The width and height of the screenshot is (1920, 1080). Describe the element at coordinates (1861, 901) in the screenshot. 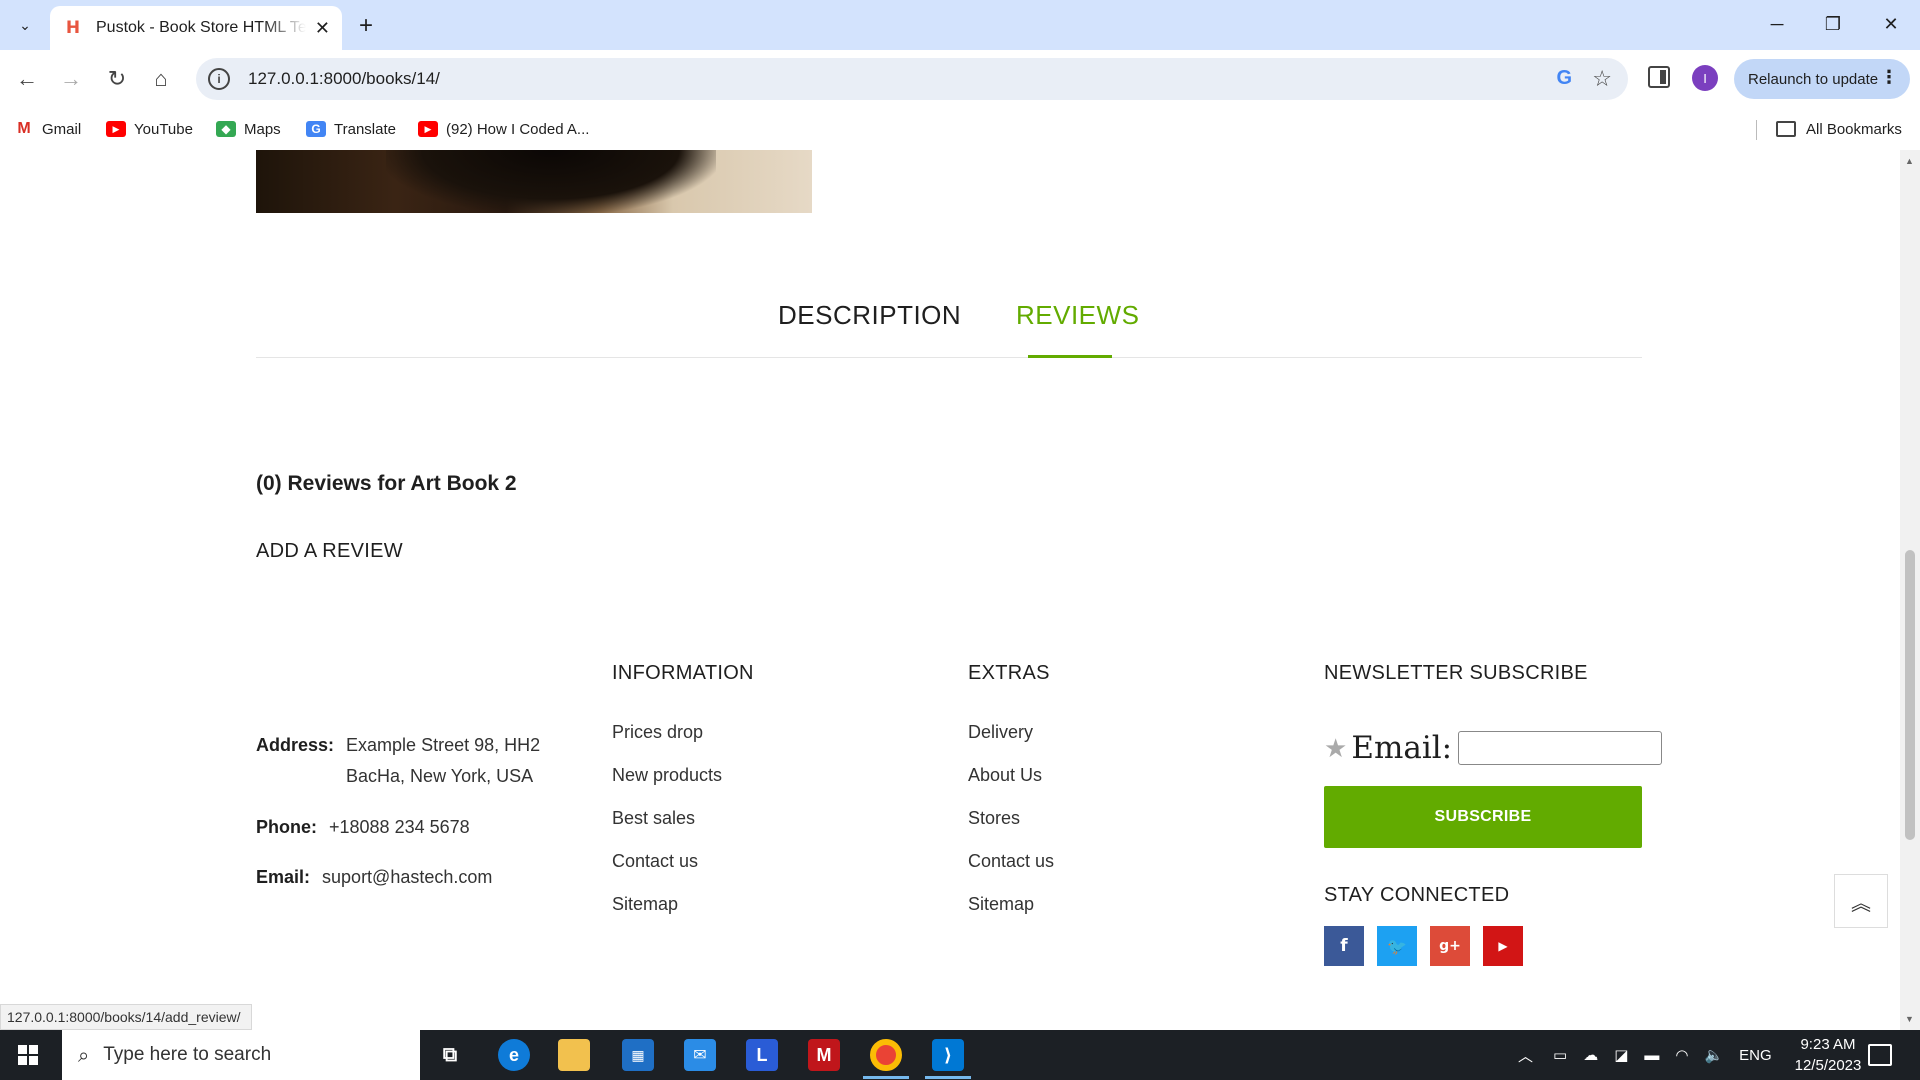

I see `back-to-top-button: ︽` at that location.